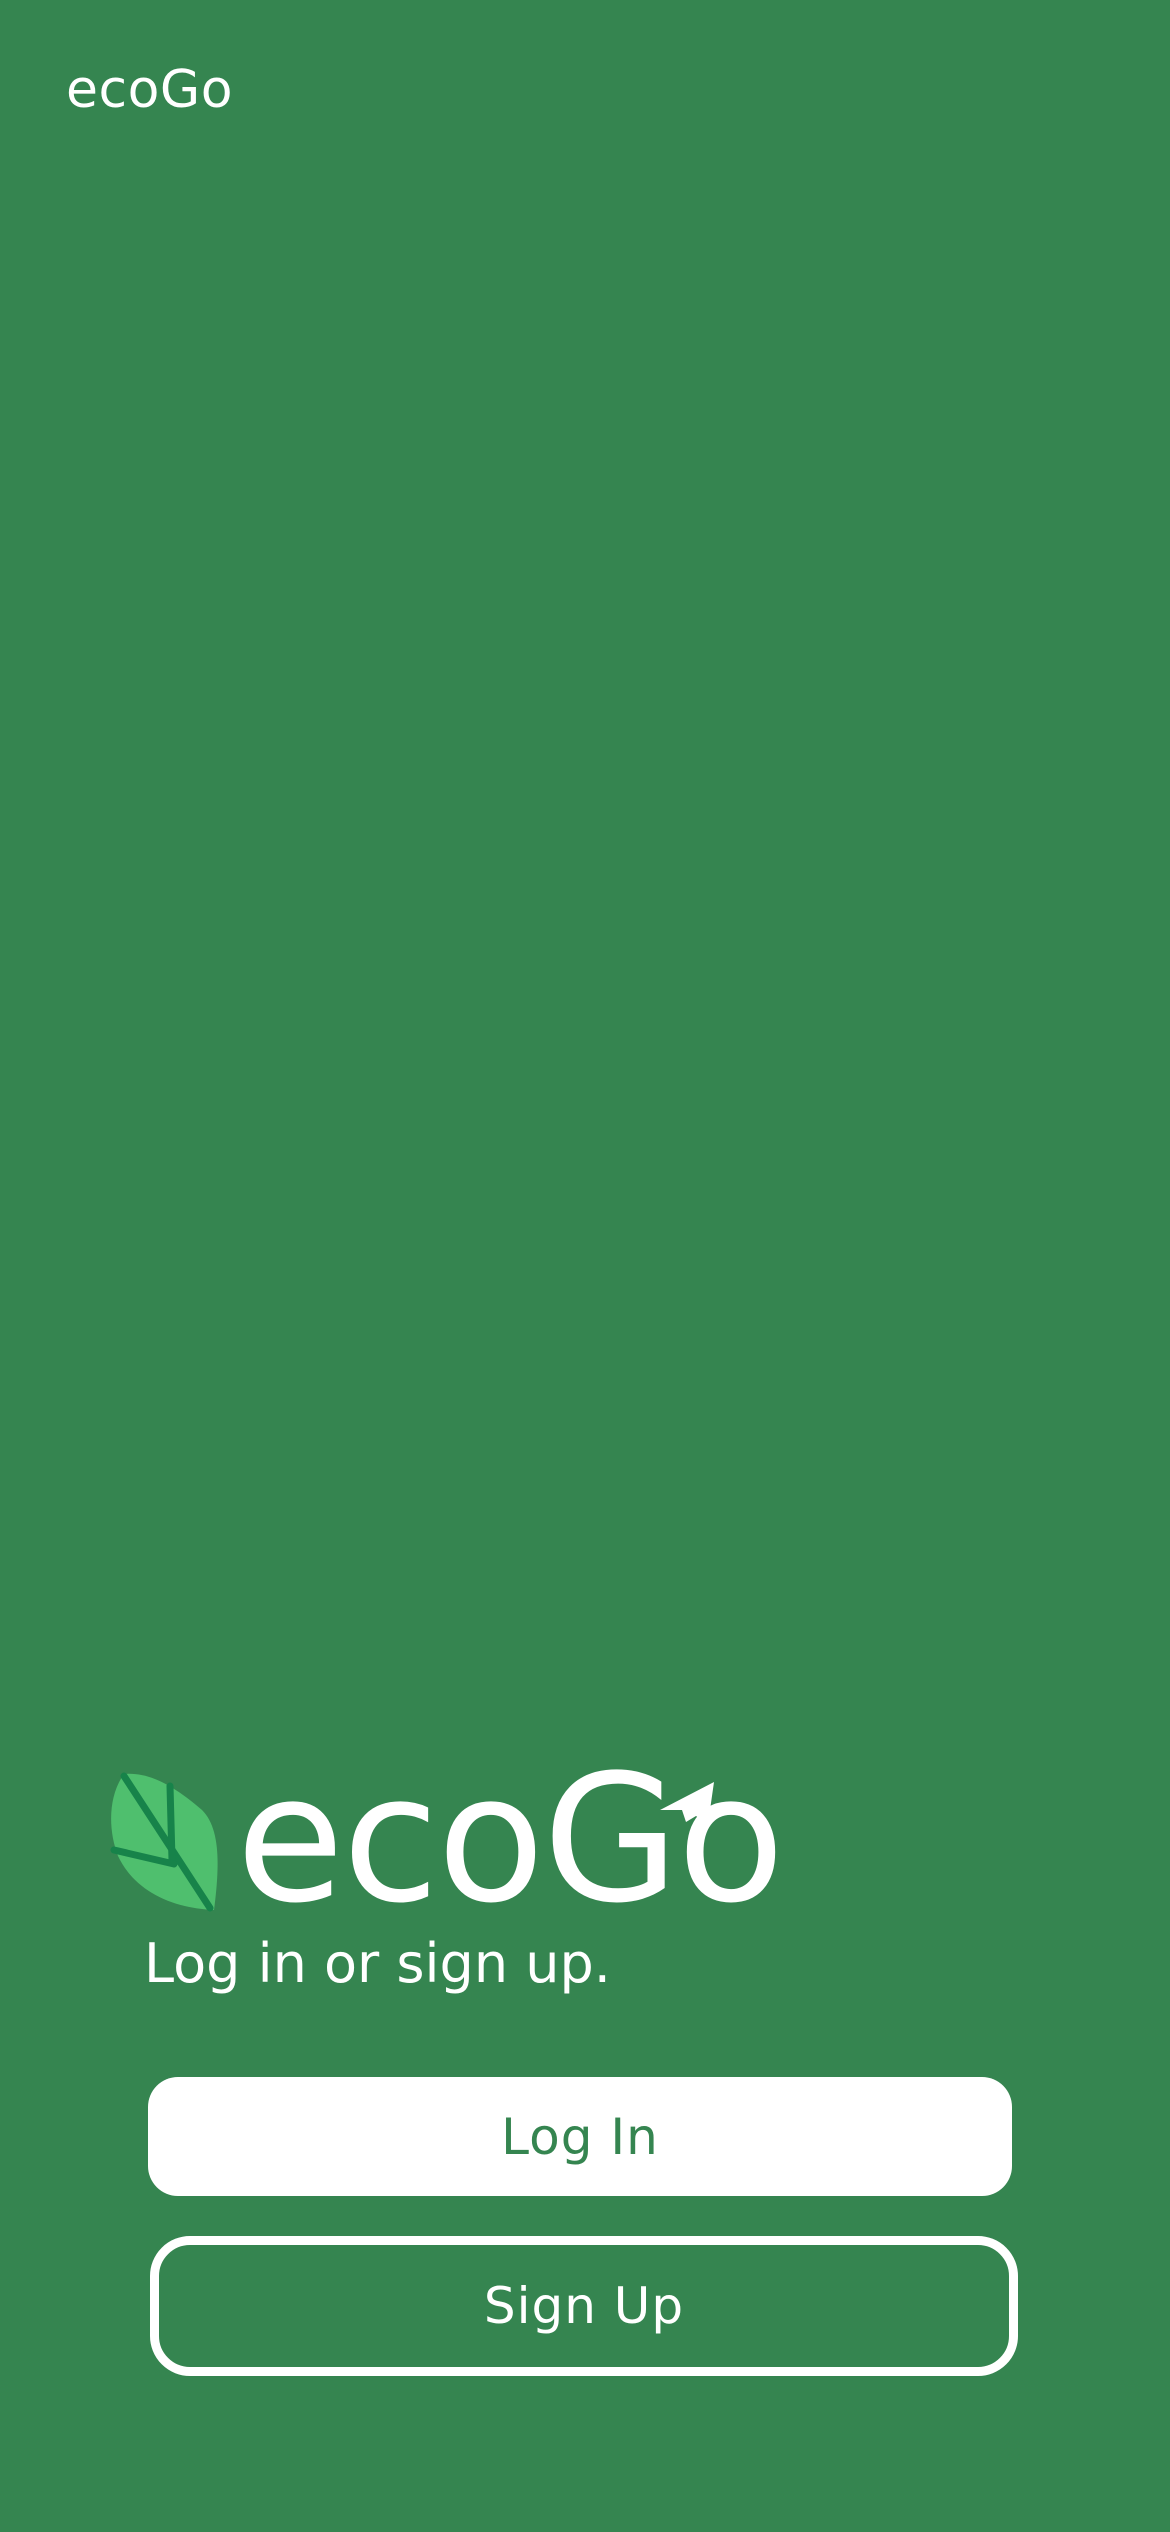 The image size is (1170, 2532). Describe the element at coordinates (150, 90) in the screenshot. I see `header-title: ecoGo` at that location.